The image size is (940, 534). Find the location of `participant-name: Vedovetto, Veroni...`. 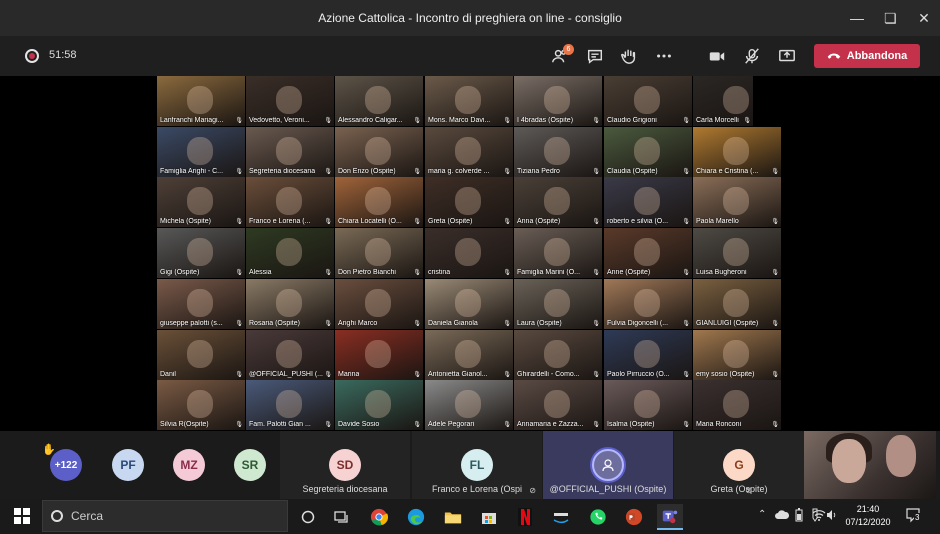

participant-name: Vedovetto, Veroni... is located at coordinates (279, 120).